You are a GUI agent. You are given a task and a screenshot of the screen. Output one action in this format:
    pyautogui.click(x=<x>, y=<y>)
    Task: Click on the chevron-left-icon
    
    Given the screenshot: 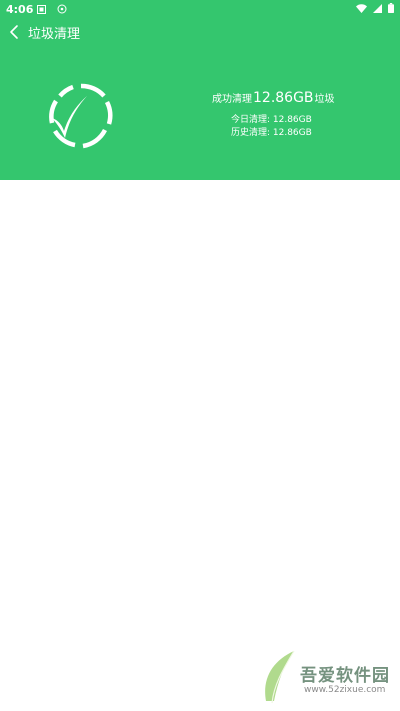 What is the action you would take?
    pyautogui.click(x=15, y=32)
    